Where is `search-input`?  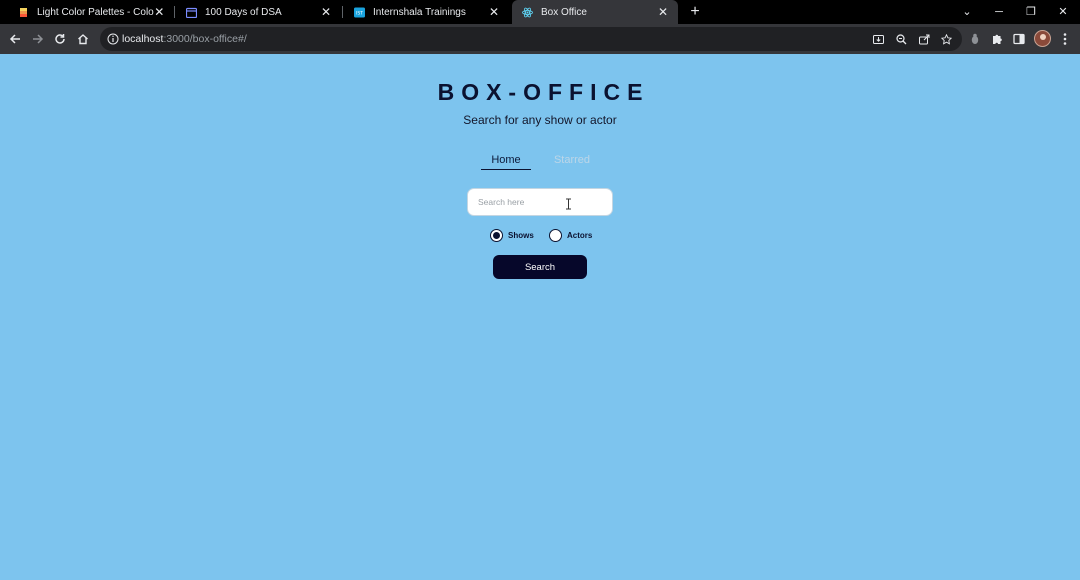 search-input is located at coordinates (540, 202).